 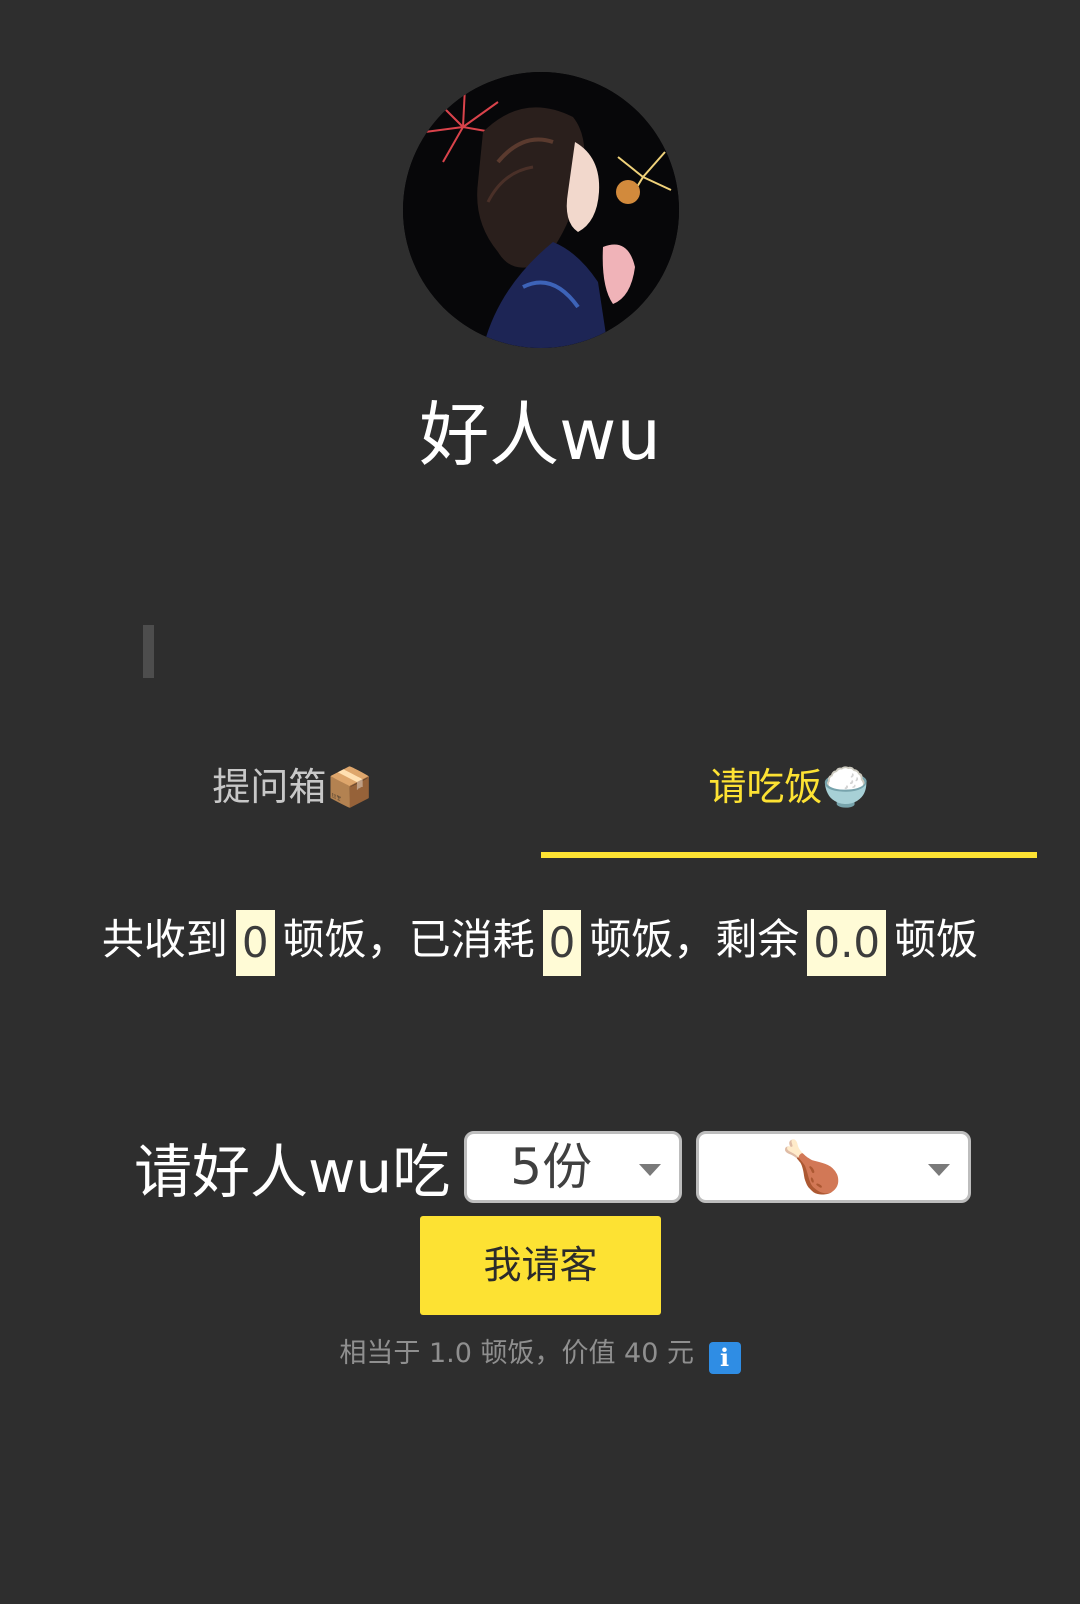 What do you see at coordinates (540, 1265) in the screenshot?
I see `treat-button: 我请客` at bounding box center [540, 1265].